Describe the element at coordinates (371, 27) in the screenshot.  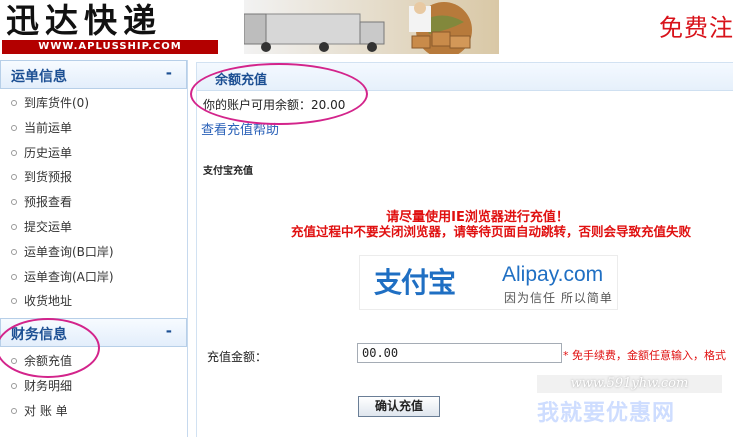
I see `header-banner-image` at that location.